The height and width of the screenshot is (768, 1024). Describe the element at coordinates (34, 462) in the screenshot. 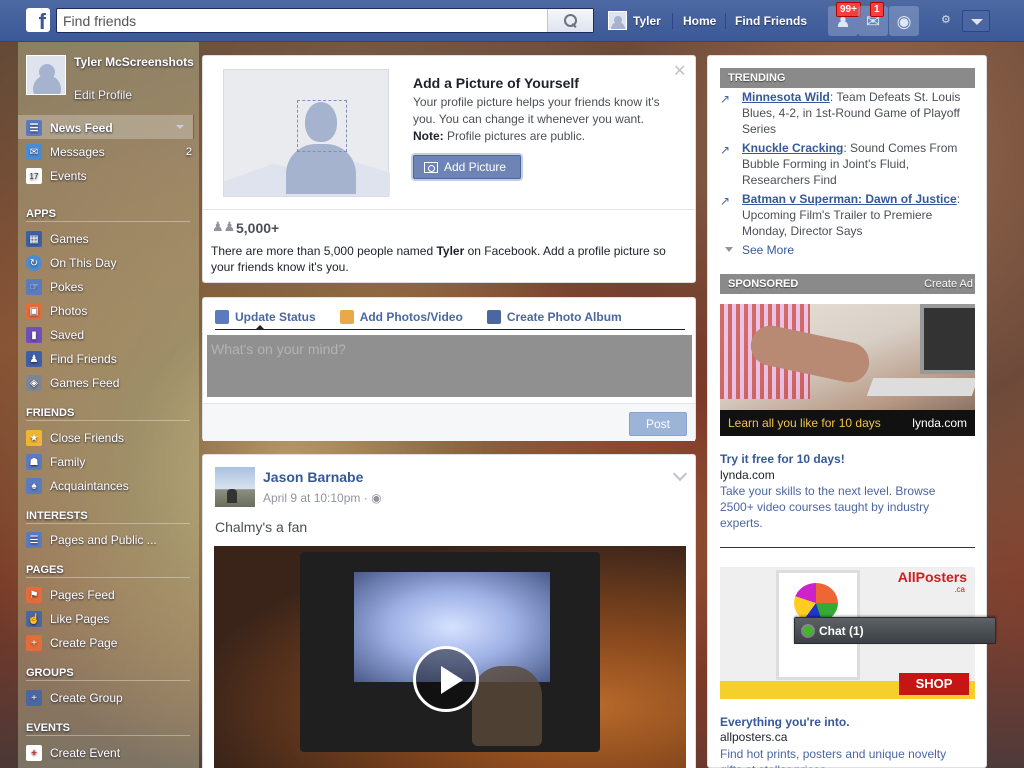

I see `family-icon: ☗` at that location.